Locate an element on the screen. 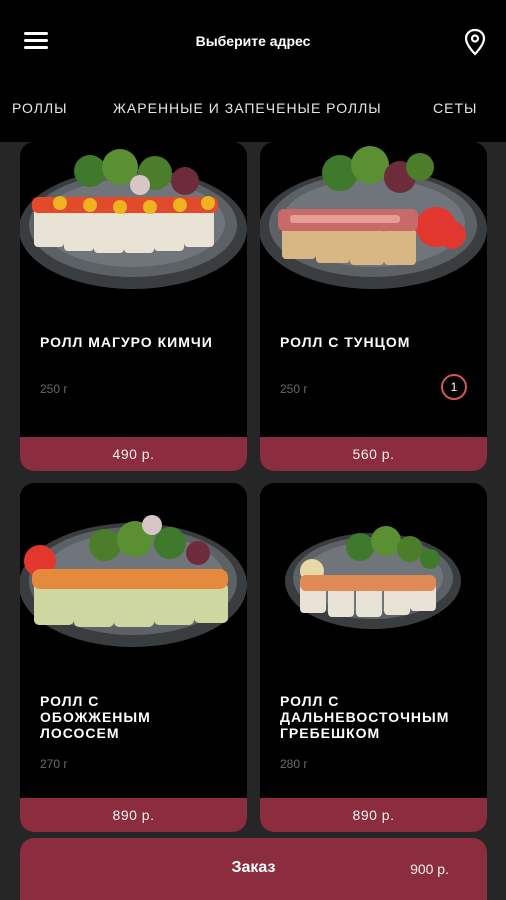  order-button: Заказ 900 р. is located at coordinates (253, 869).